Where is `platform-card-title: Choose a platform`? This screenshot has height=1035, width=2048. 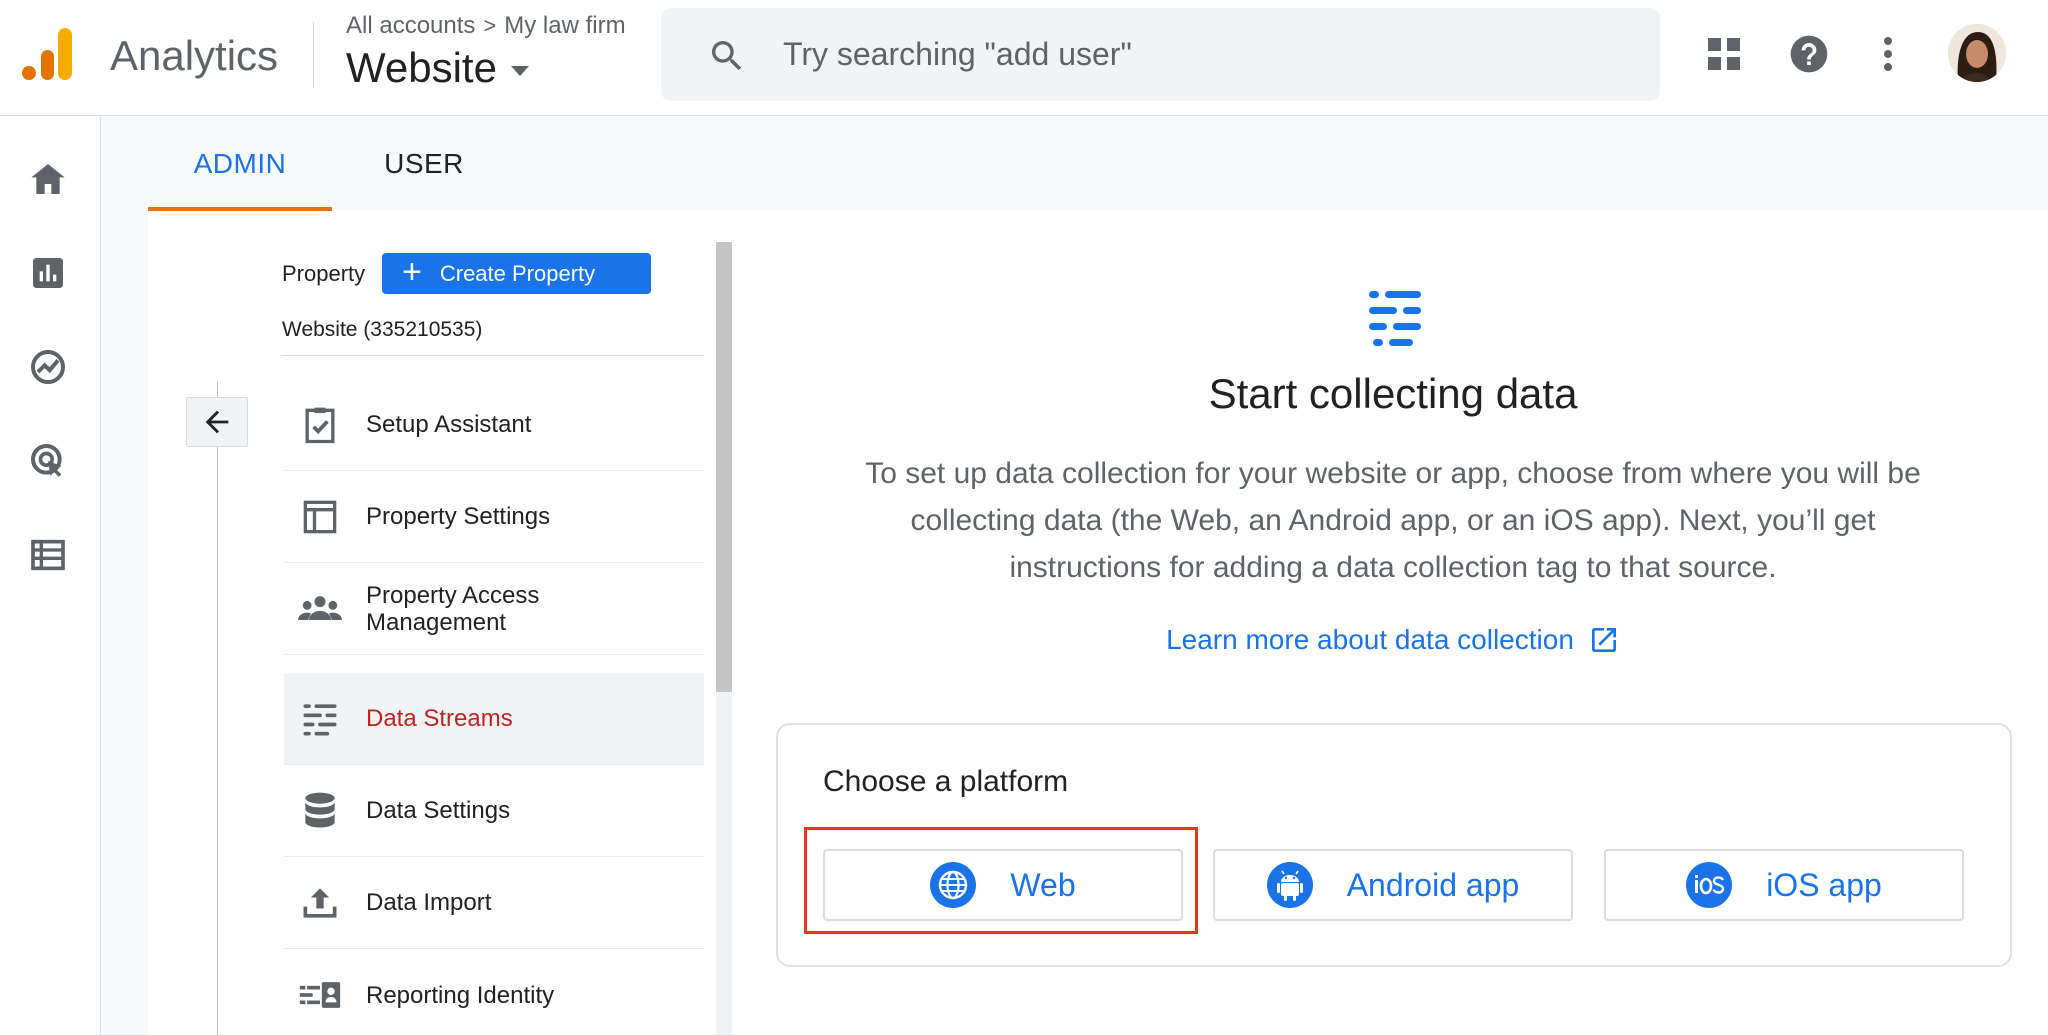 platform-card-title: Choose a platform is located at coordinates (946, 781).